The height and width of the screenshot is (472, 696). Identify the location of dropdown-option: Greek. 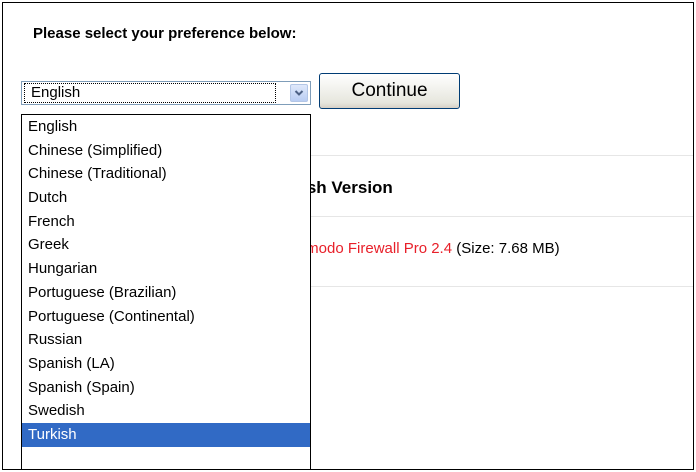
(166, 245).